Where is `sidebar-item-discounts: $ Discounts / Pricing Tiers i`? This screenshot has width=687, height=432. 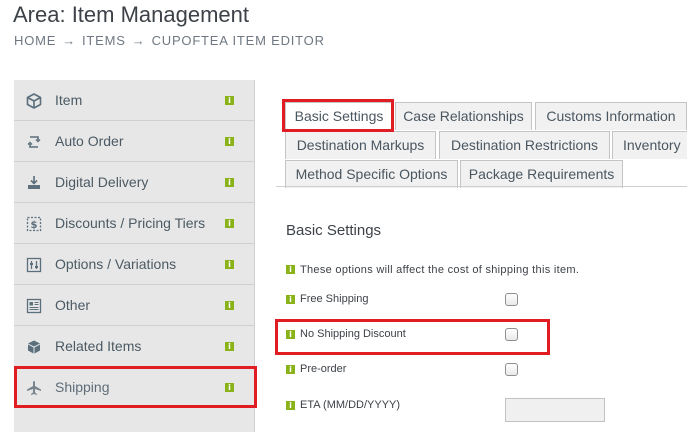
sidebar-item-discounts: $ Discounts / Pricing Tiers i is located at coordinates (134, 223).